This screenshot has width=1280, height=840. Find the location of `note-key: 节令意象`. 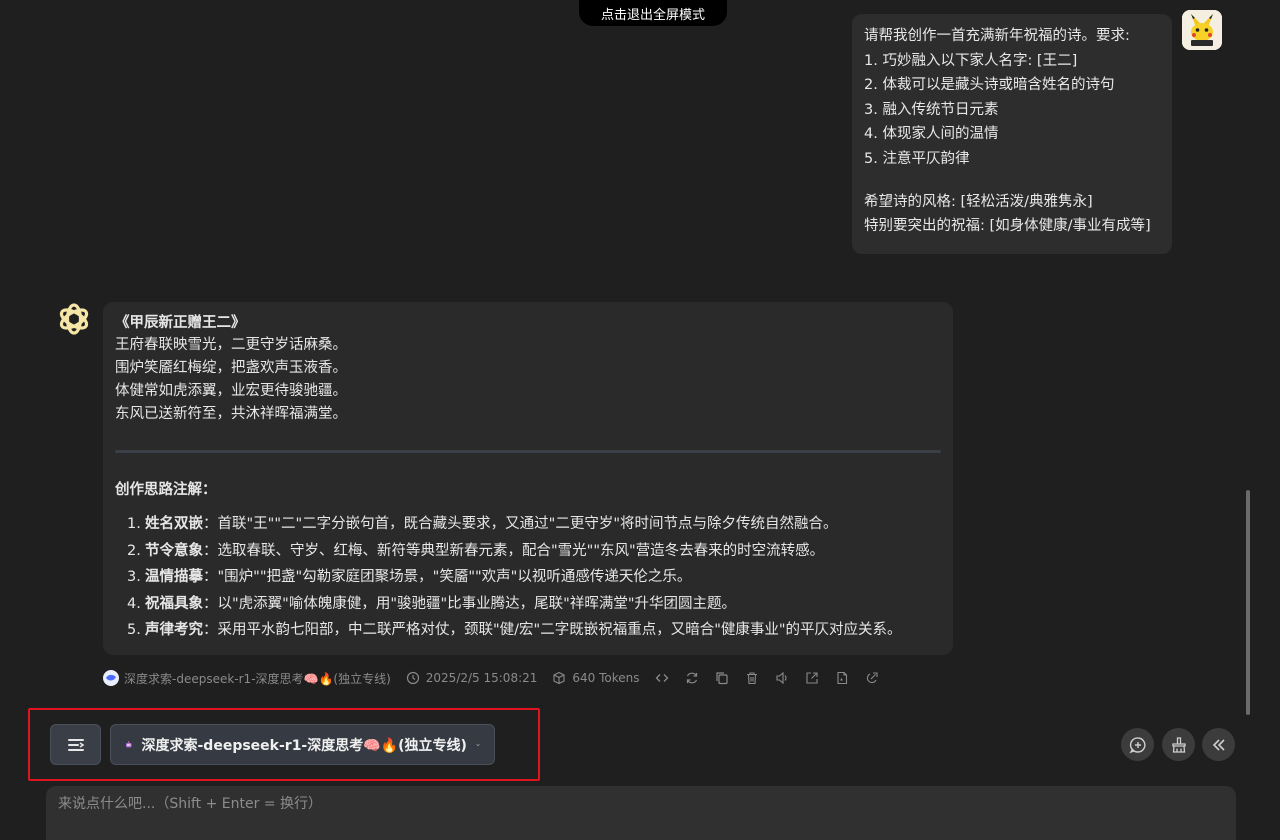

note-key: 节令意象 is located at coordinates (174, 550).